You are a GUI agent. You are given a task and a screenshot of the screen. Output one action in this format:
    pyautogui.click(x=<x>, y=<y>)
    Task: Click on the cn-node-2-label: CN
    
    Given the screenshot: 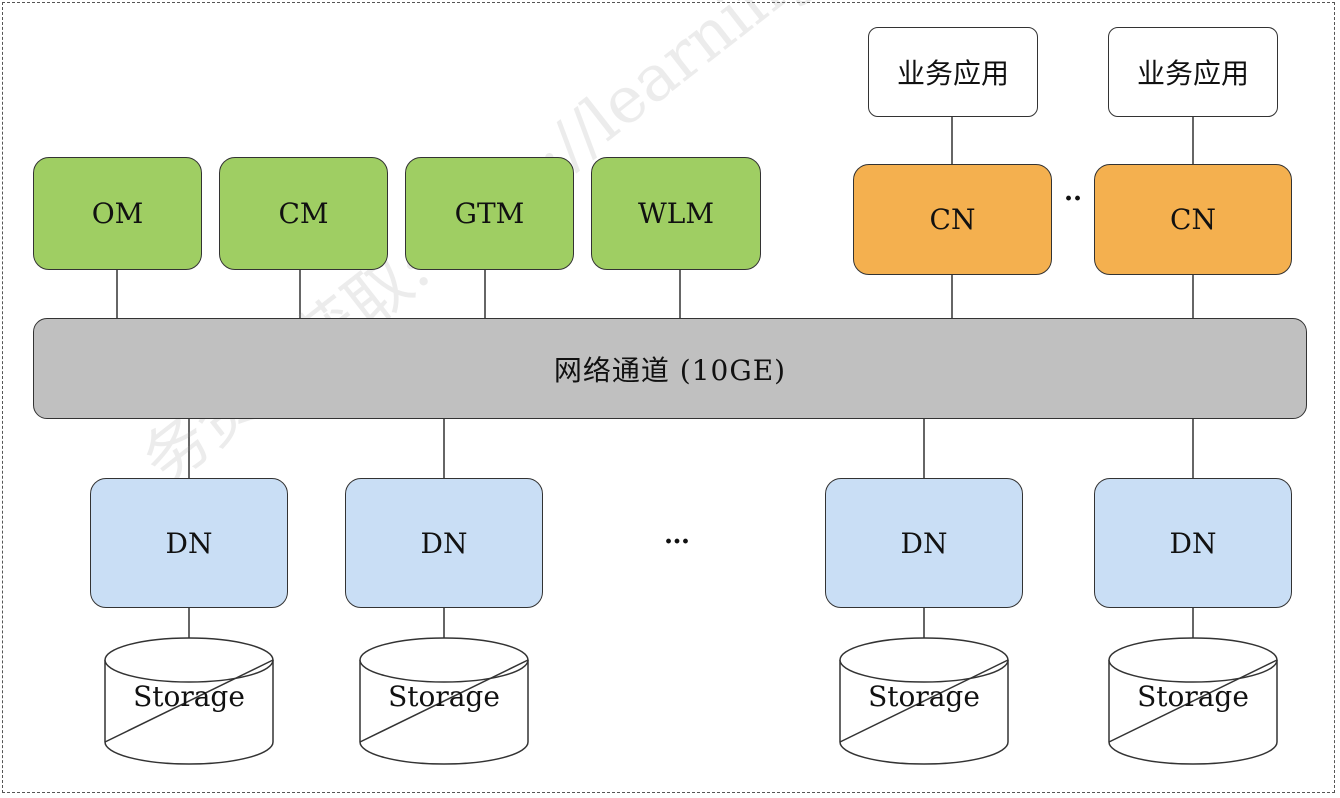 What is the action you would take?
    pyautogui.click(x=1193, y=219)
    